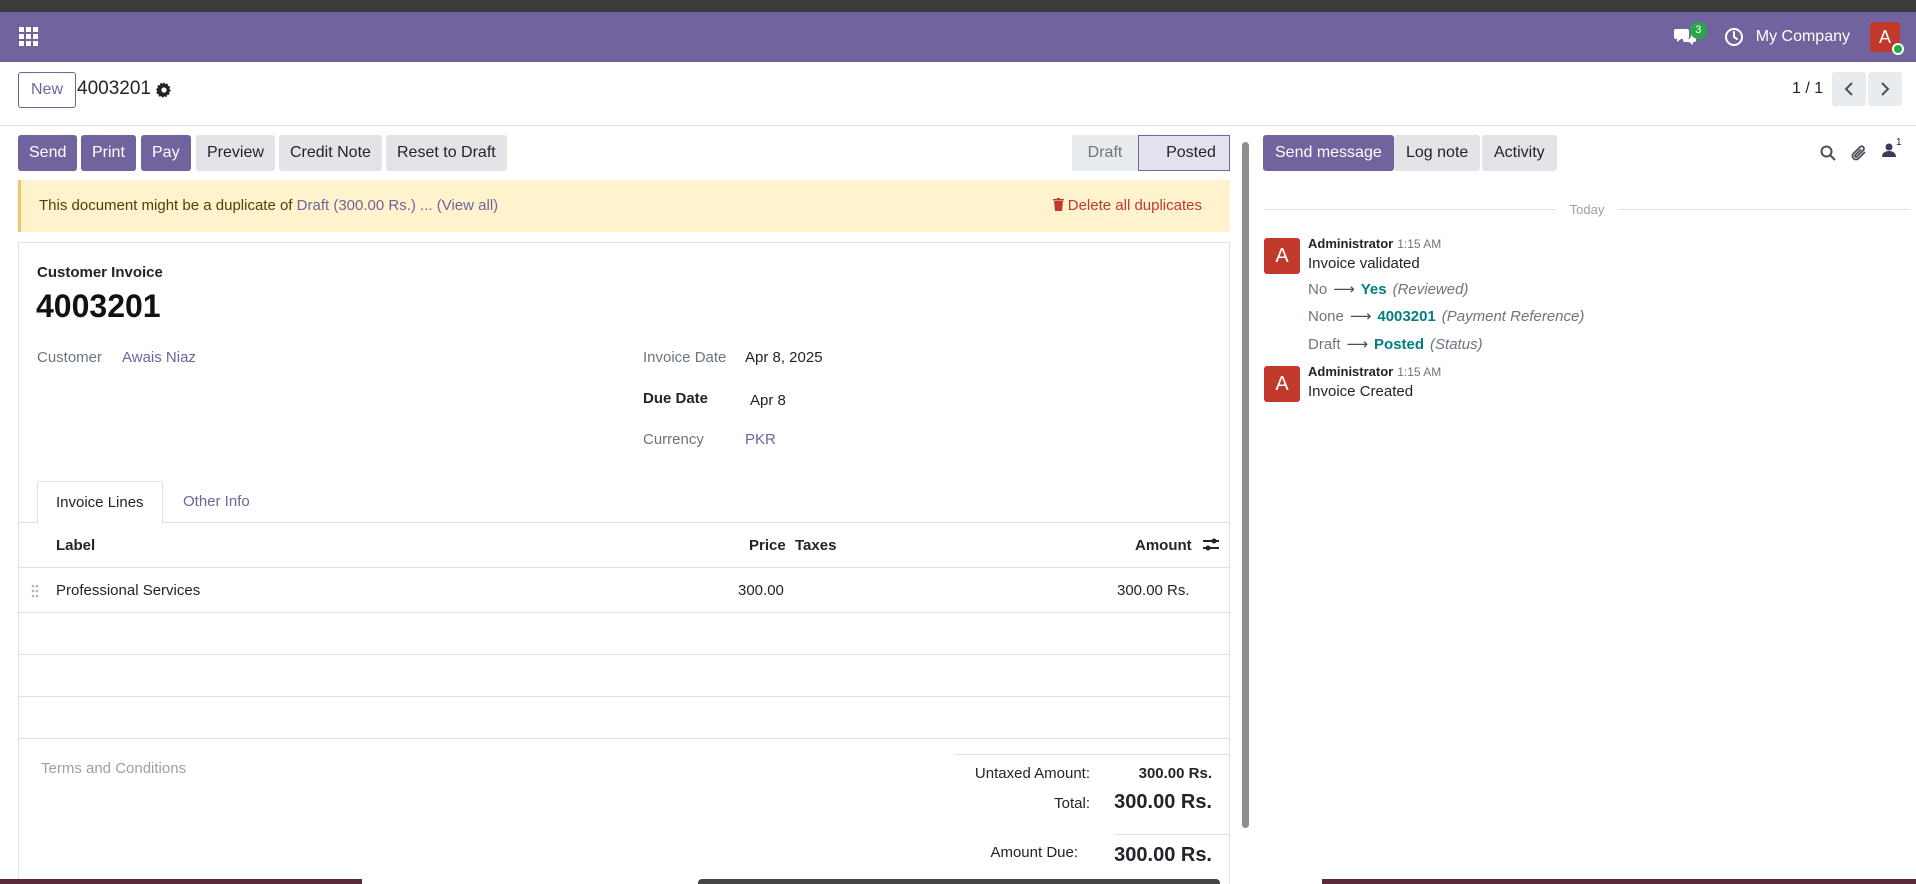  I want to click on tracking-new-value: 4003201, so click(1406, 316).